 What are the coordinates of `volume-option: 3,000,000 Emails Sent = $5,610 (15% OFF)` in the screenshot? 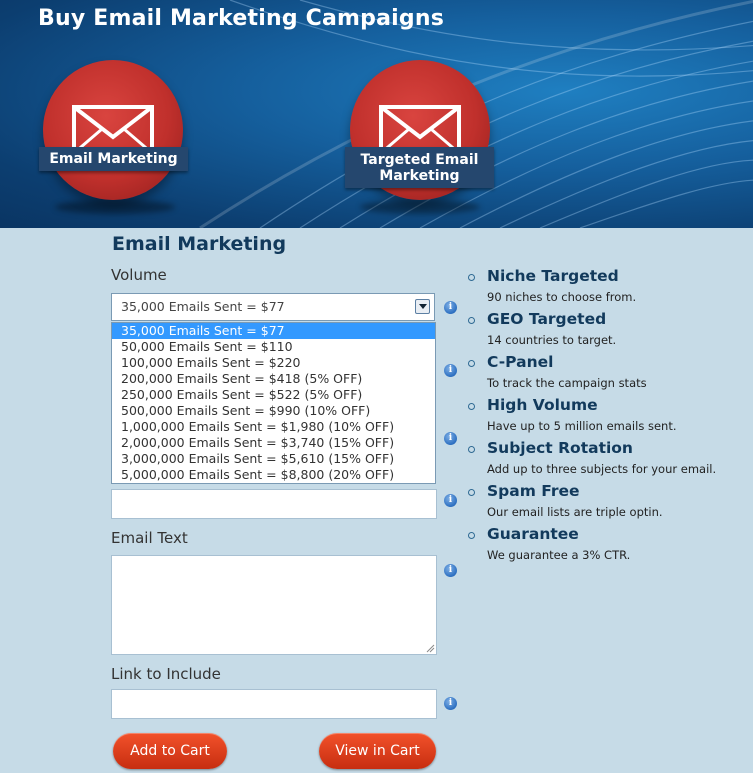 It's located at (273, 459).